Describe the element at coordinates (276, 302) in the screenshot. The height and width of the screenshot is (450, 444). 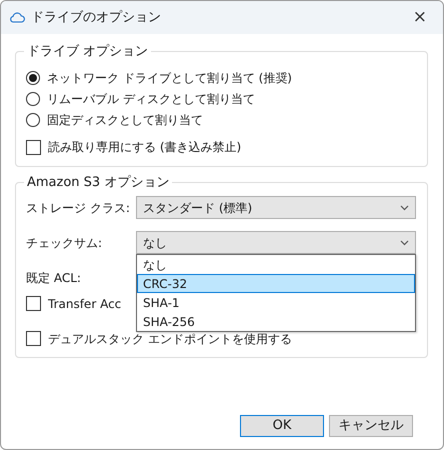
I see `dropdown-option: SHA-1` at that location.